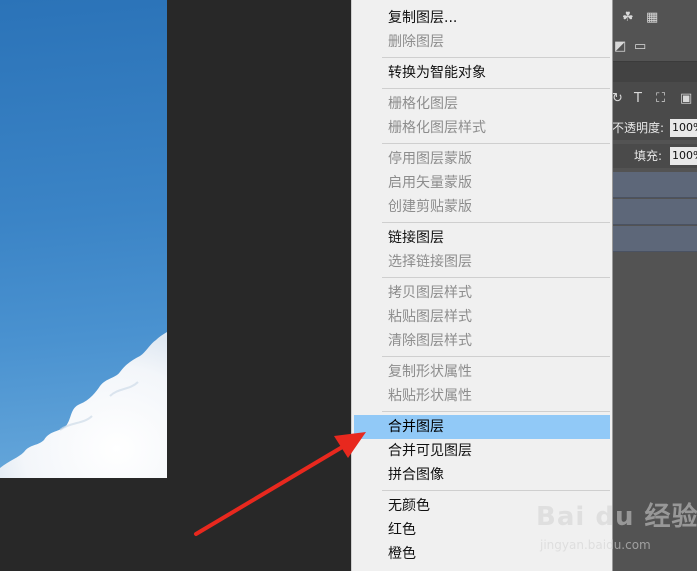 The width and height of the screenshot is (697, 571). What do you see at coordinates (653, 99) in the screenshot?
I see `layer-filter-toolbar: ↻ T ⛶ ▣` at bounding box center [653, 99].